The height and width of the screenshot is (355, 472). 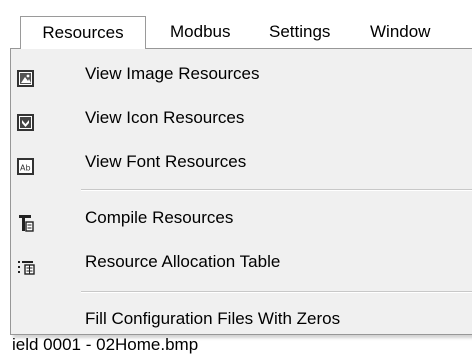 I want to click on menu-item-label: View Icon Resources, so click(x=165, y=117).